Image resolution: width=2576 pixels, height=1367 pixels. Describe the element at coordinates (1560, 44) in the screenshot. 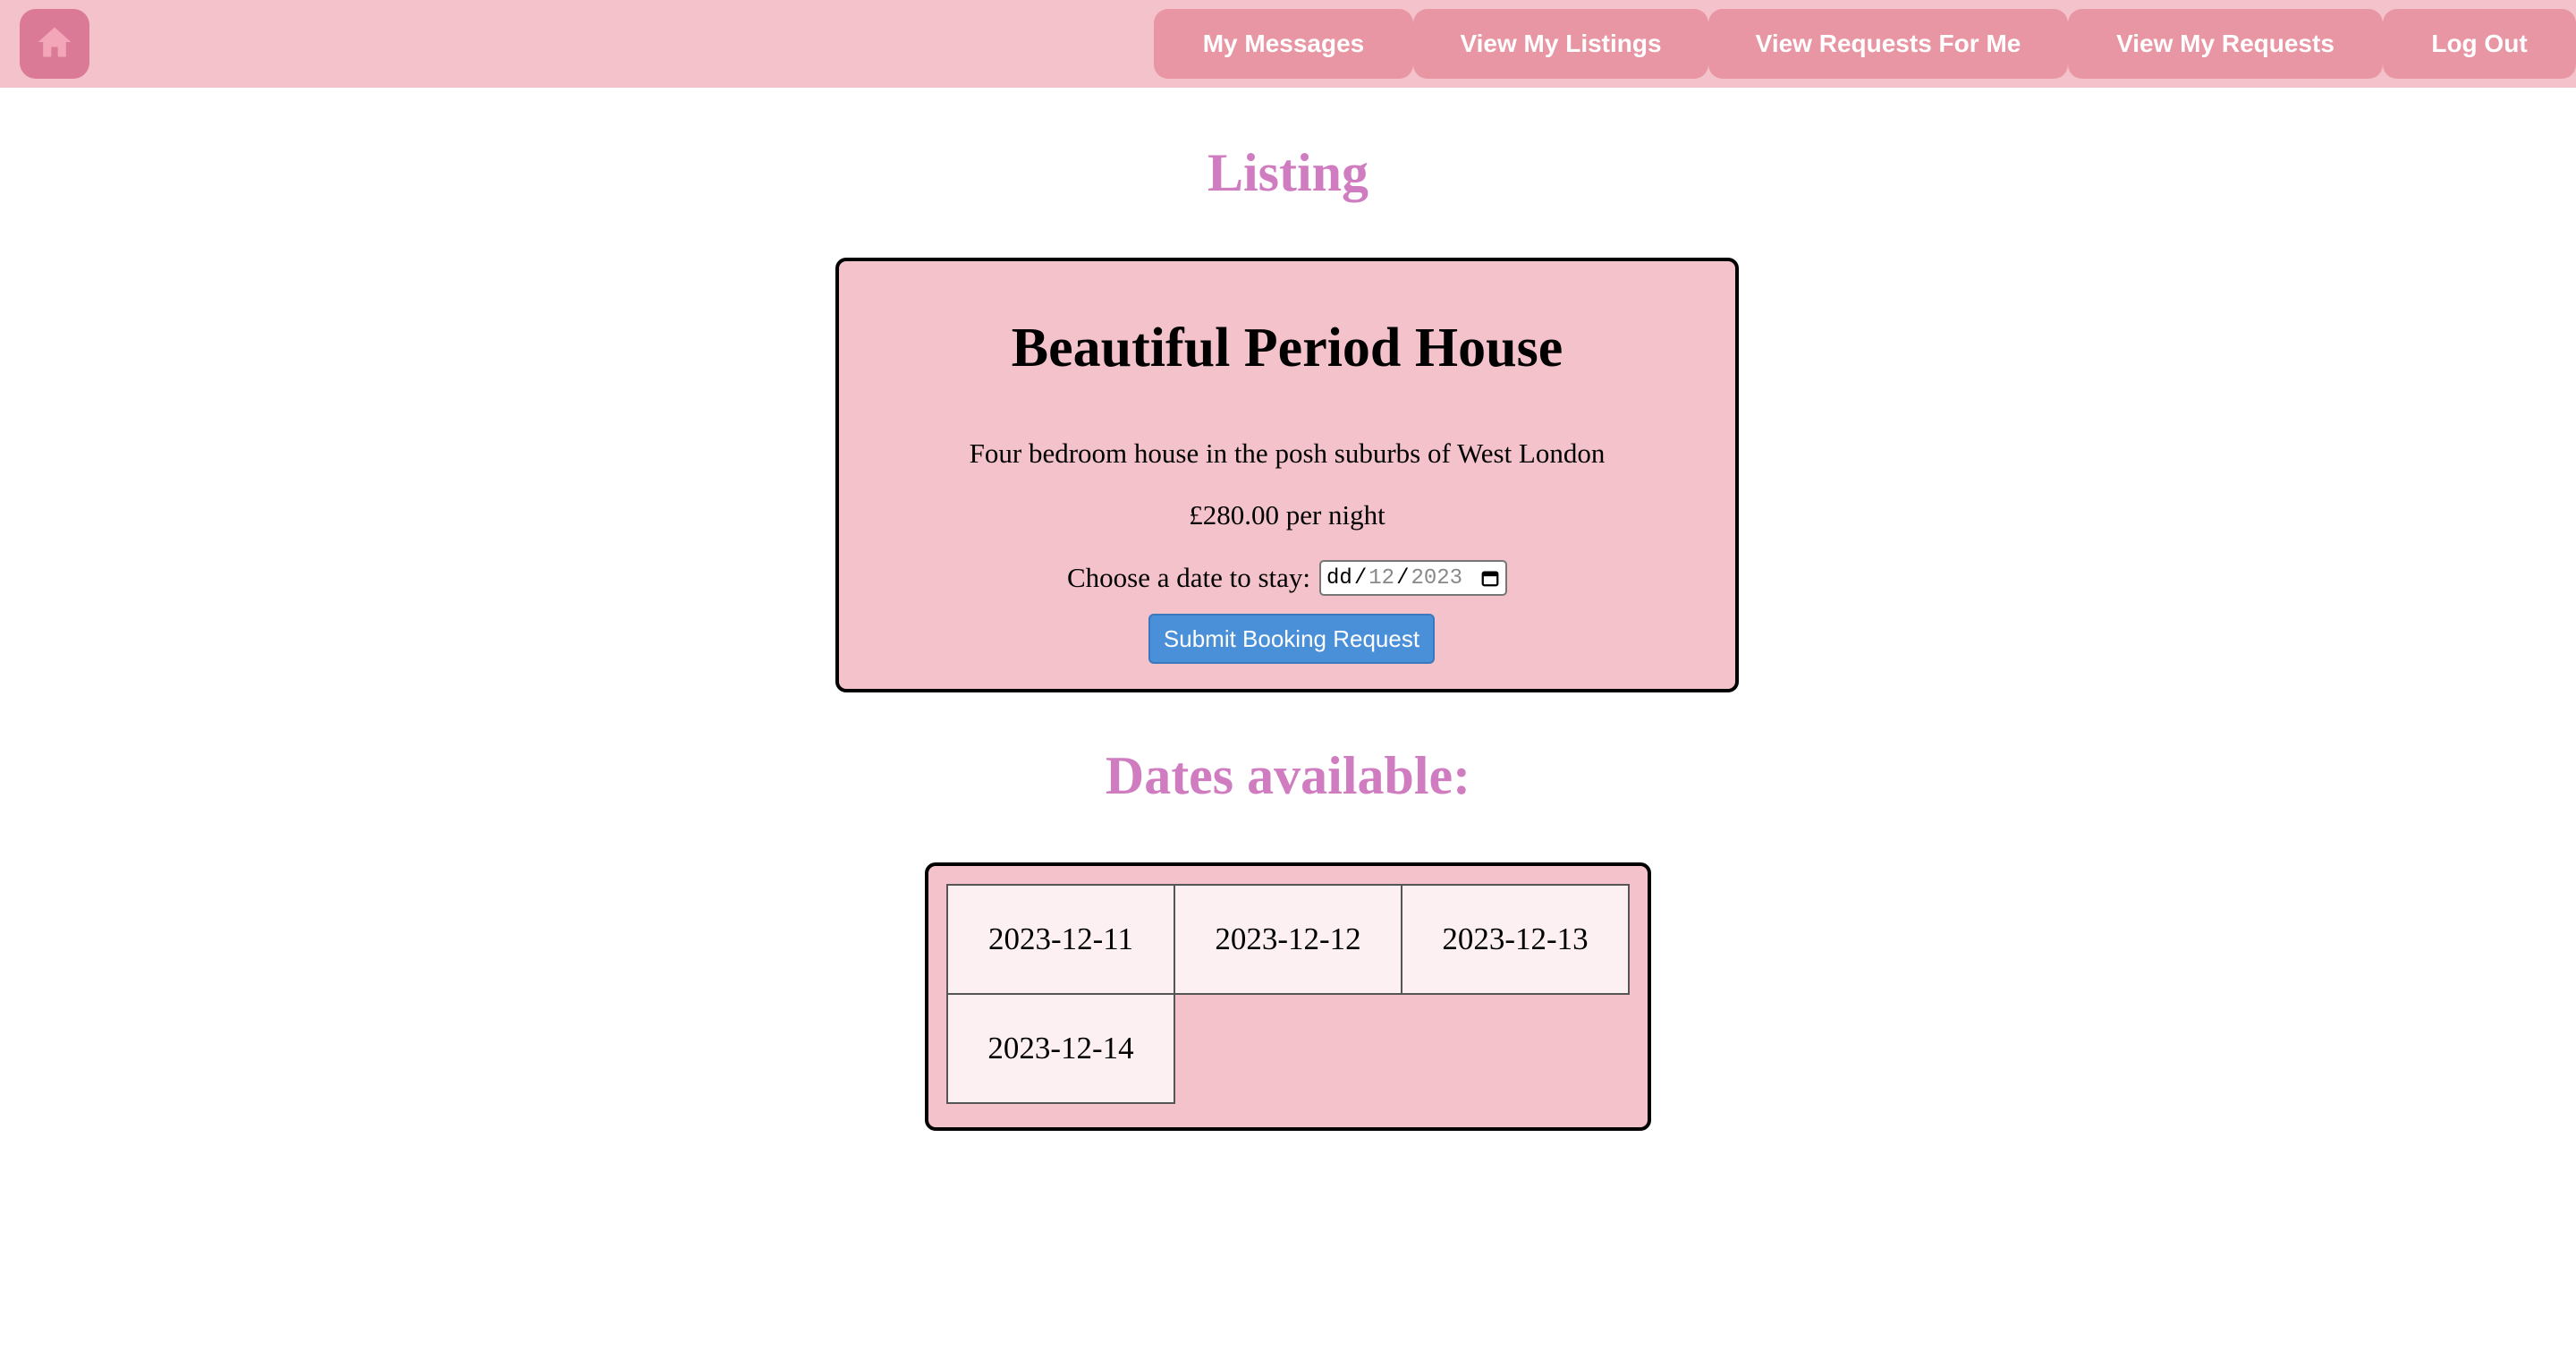

I see `nav-view-my-listings: View My Listings` at that location.